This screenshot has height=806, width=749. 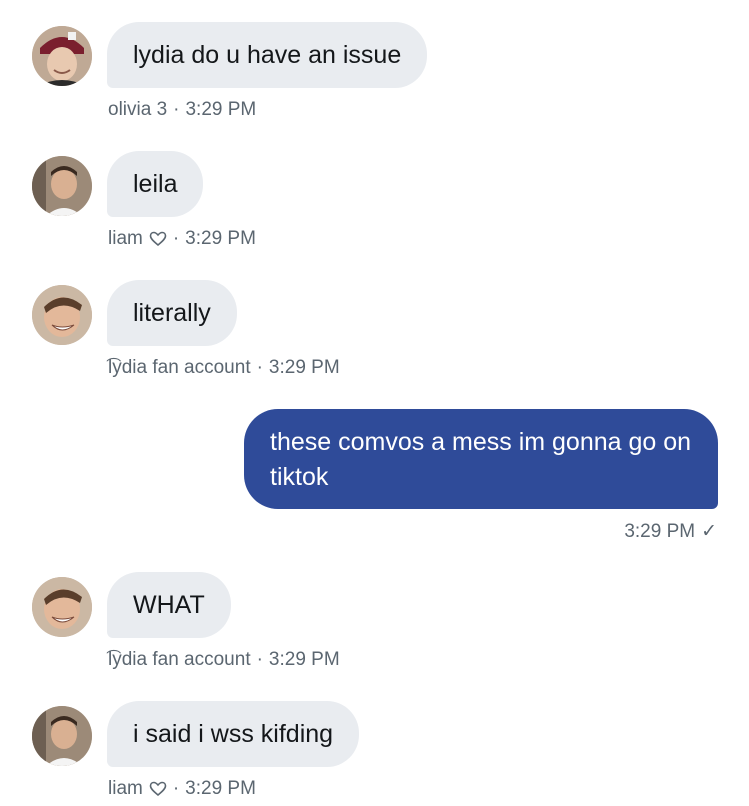 I want to click on message-meta-outgoing: 3:29 PM ✓, so click(x=670, y=531).